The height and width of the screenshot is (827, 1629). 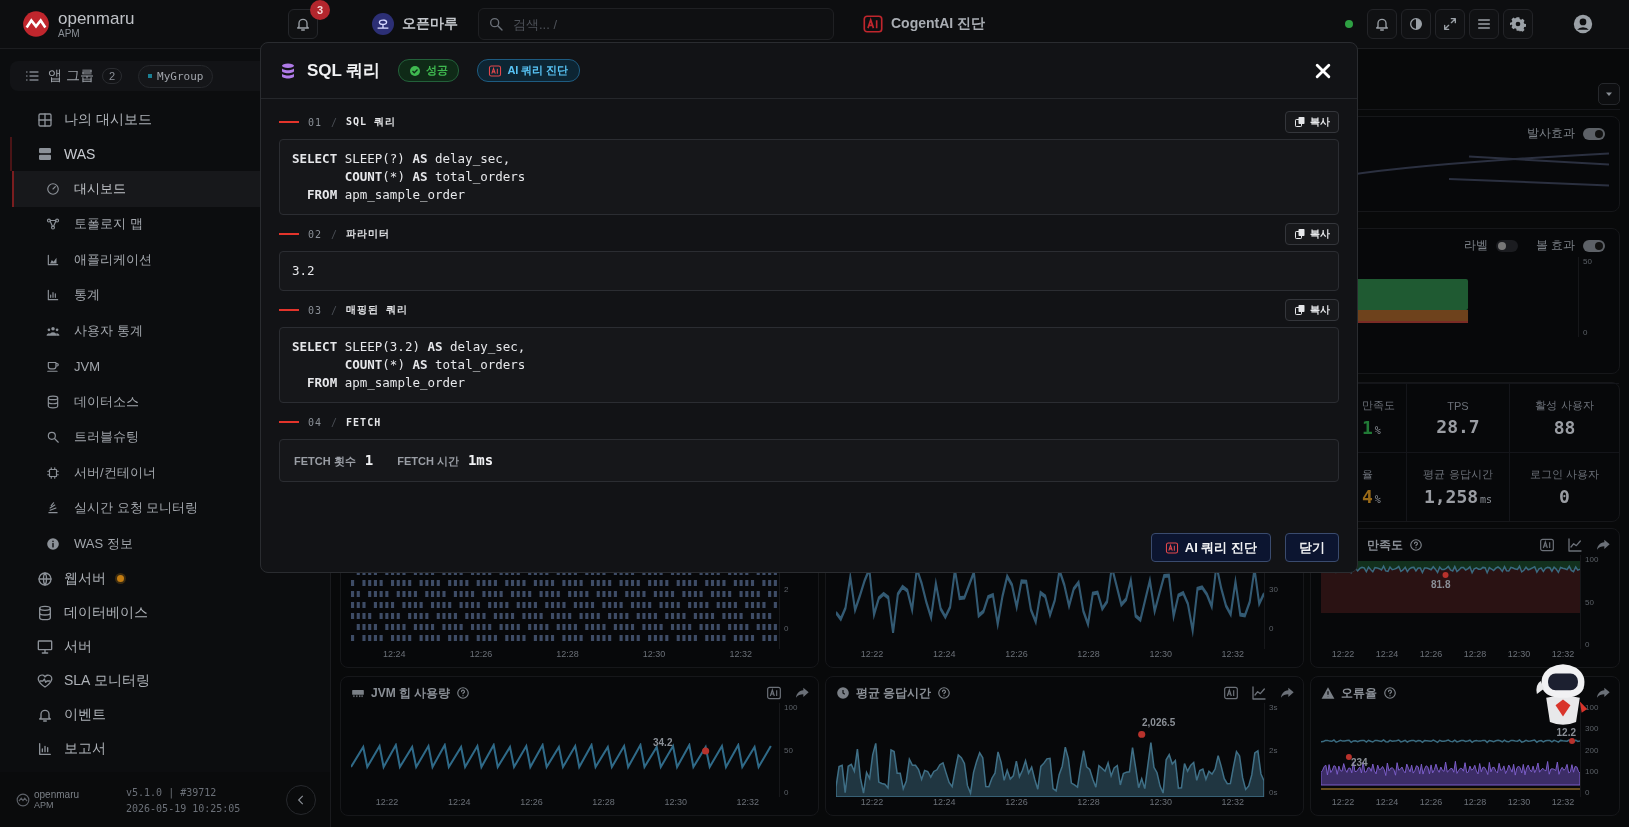 I want to click on bell-button, so click(x=1382, y=24).